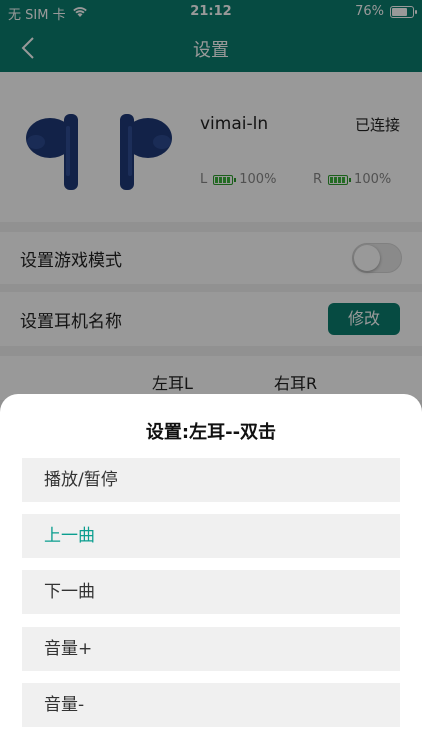 The height and width of the screenshot is (750, 422). I want to click on option-previous-track: 上一曲, so click(211, 536).